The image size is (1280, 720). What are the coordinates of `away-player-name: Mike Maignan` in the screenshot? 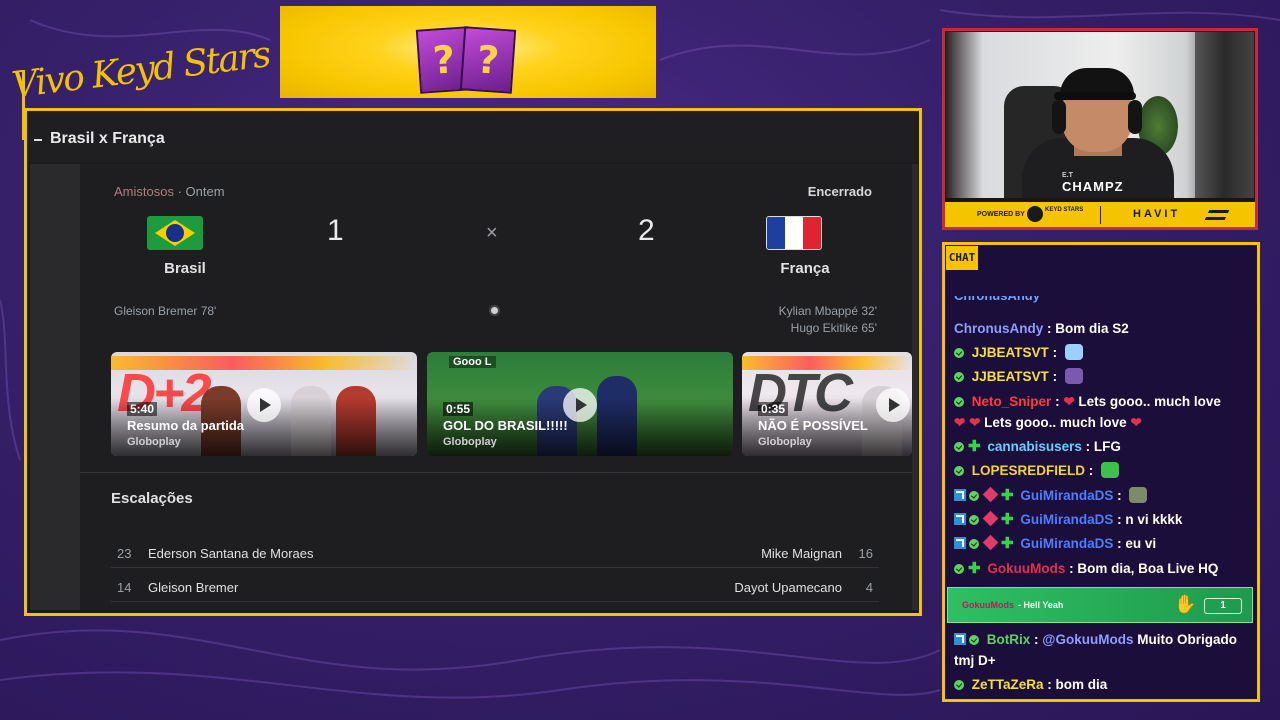 It's located at (801, 553).